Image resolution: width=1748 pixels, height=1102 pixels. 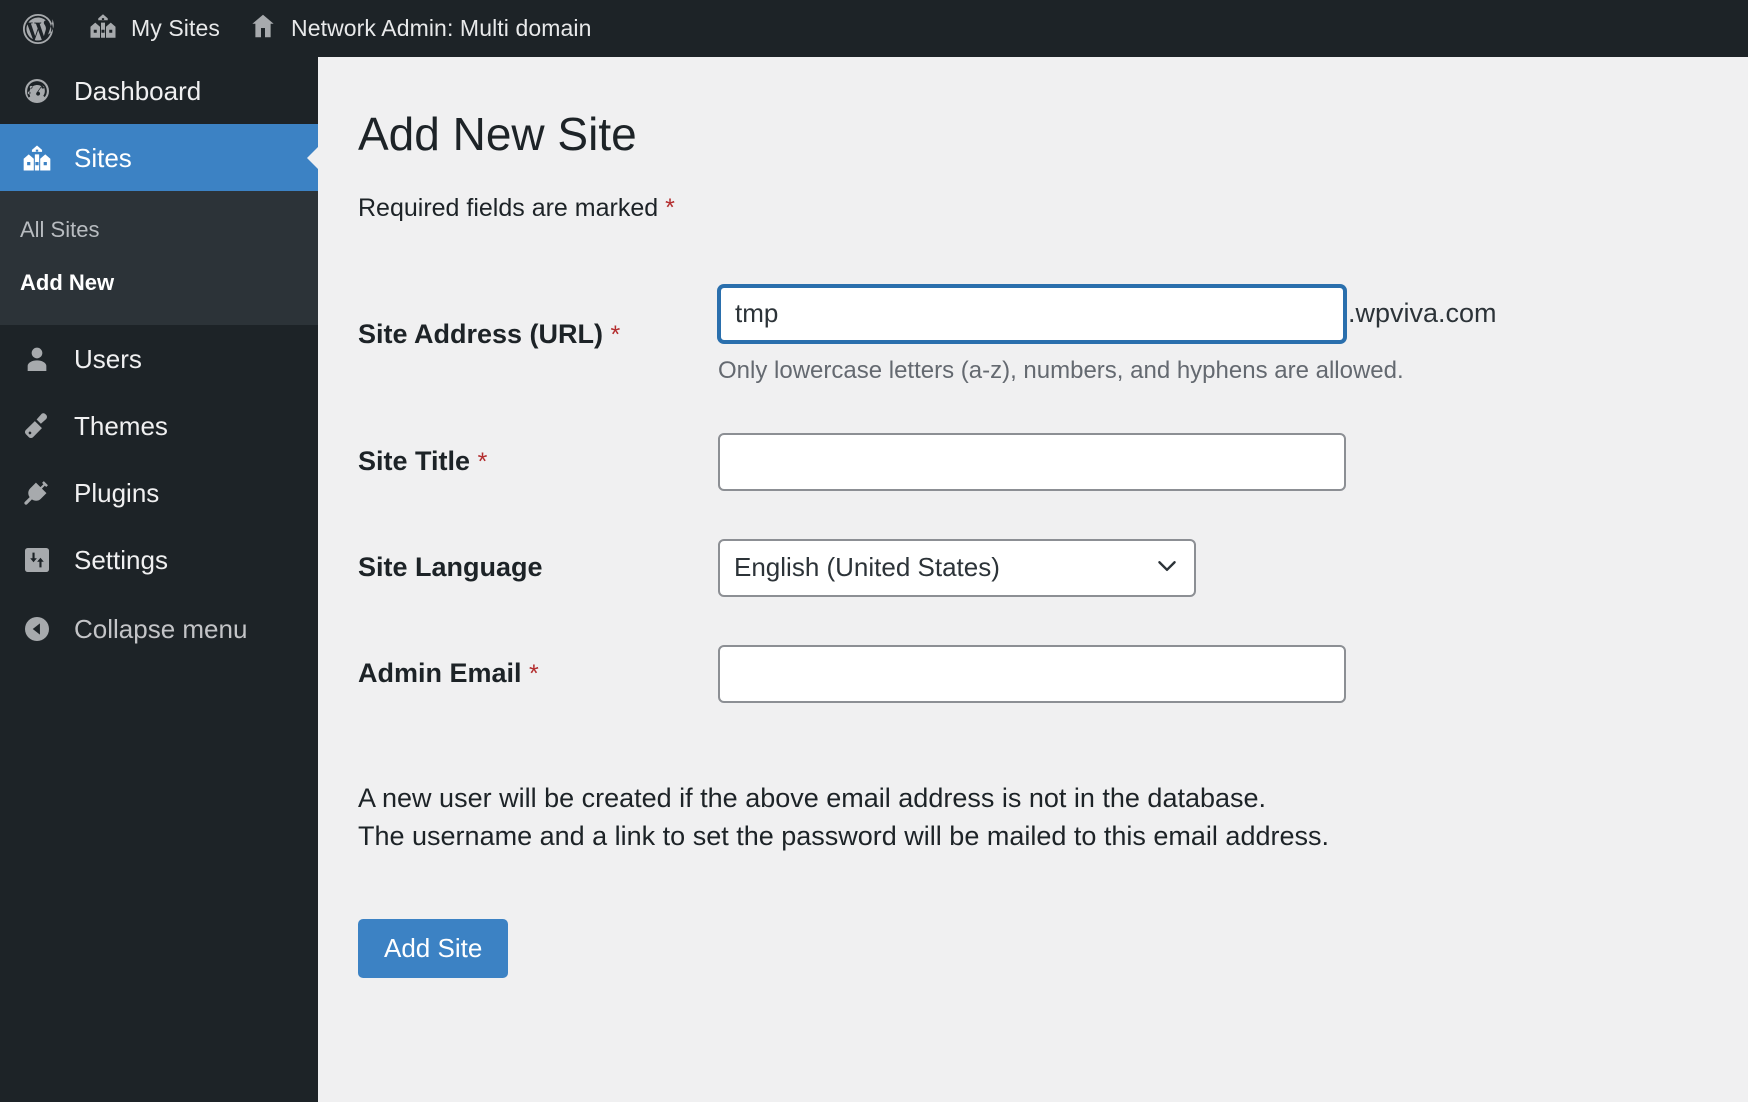 What do you see at coordinates (117, 492) in the screenshot?
I see `sidebar-item-label: Plugins` at bounding box center [117, 492].